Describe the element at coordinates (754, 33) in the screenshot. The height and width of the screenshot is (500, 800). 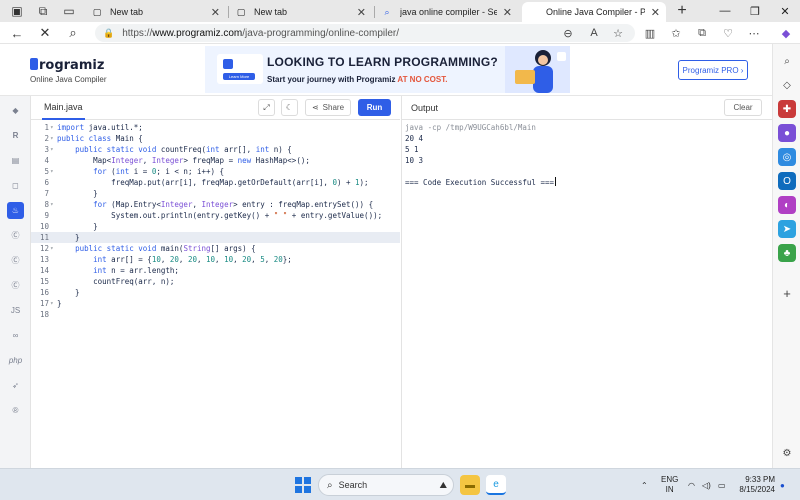
I see `more-icon: ⋯` at that location.